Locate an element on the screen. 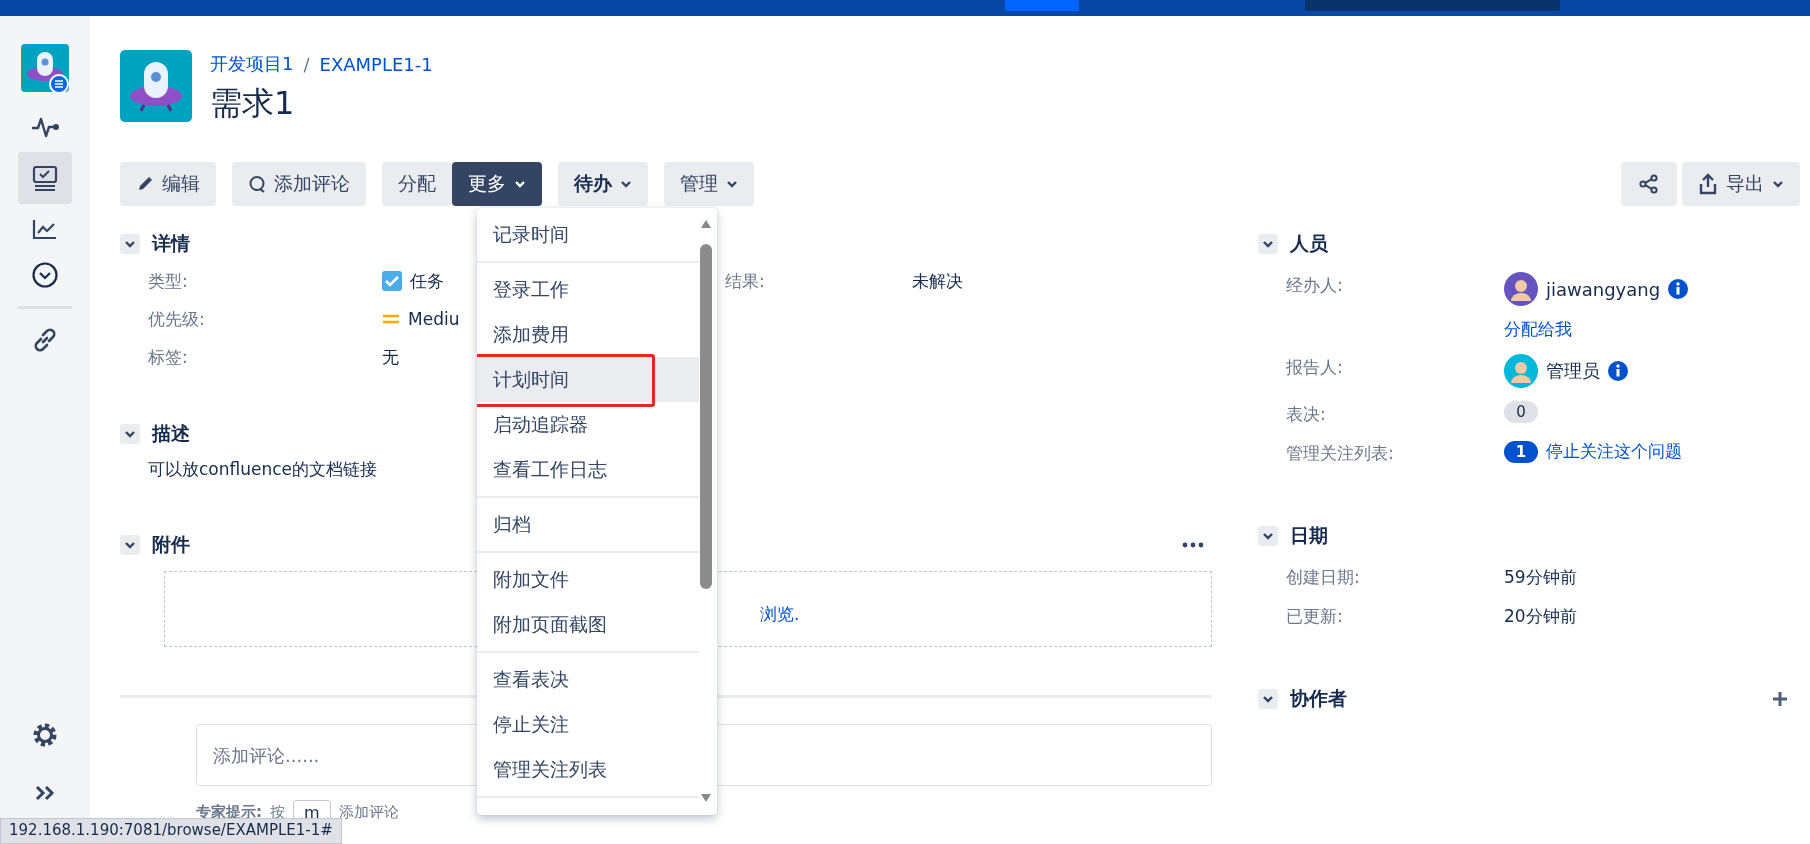 The height and width of the screenshot is (844, 1810). menu-item: 登录工作 is located at coordinates (588, 289).